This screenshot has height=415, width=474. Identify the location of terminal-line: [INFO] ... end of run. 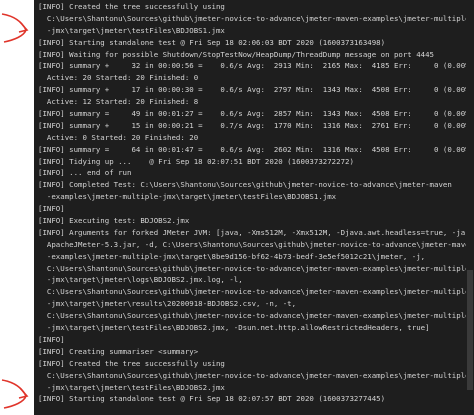
(85, 173).